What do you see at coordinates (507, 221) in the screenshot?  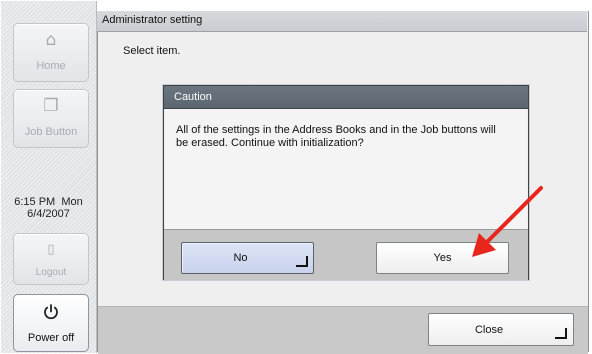 I see `annotation-arrow-icon` at bounding box center [507, 221].